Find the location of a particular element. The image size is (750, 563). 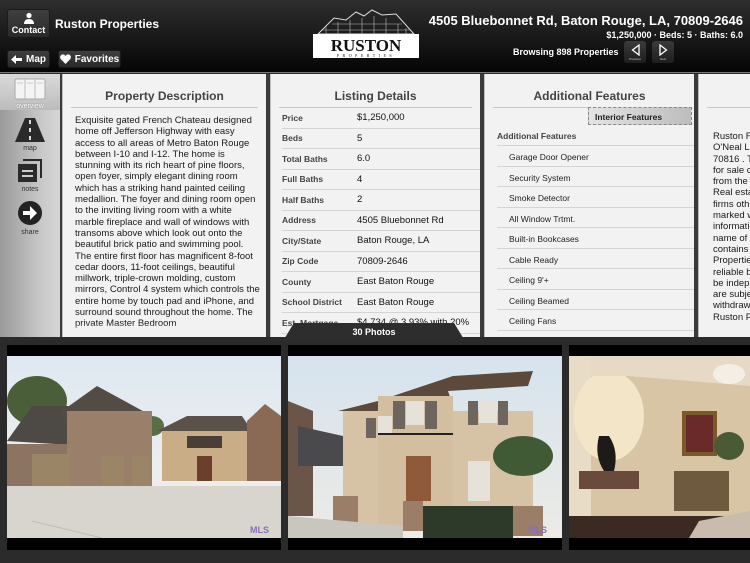

listing-value: 70809-2646 is located at coordinates (382, 261).